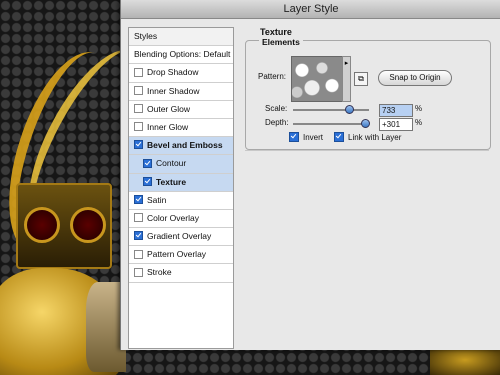  I want to click on style-item-label: Stroke, so click(159, 272).